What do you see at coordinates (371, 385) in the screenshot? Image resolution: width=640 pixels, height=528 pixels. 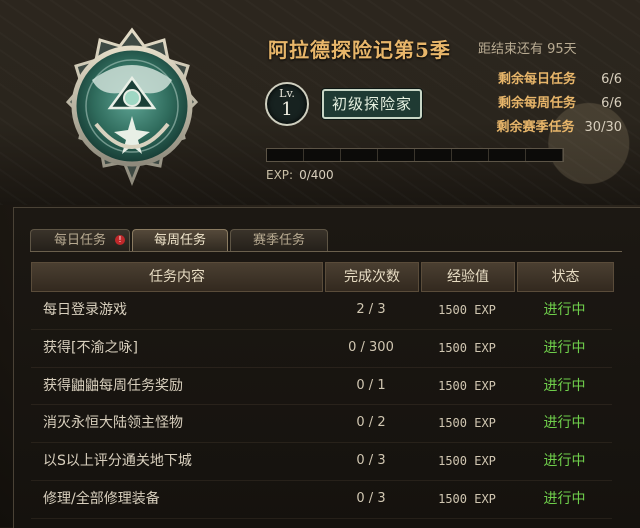 I see `task-count: 0 / 1` at bounding box center [371, 385].